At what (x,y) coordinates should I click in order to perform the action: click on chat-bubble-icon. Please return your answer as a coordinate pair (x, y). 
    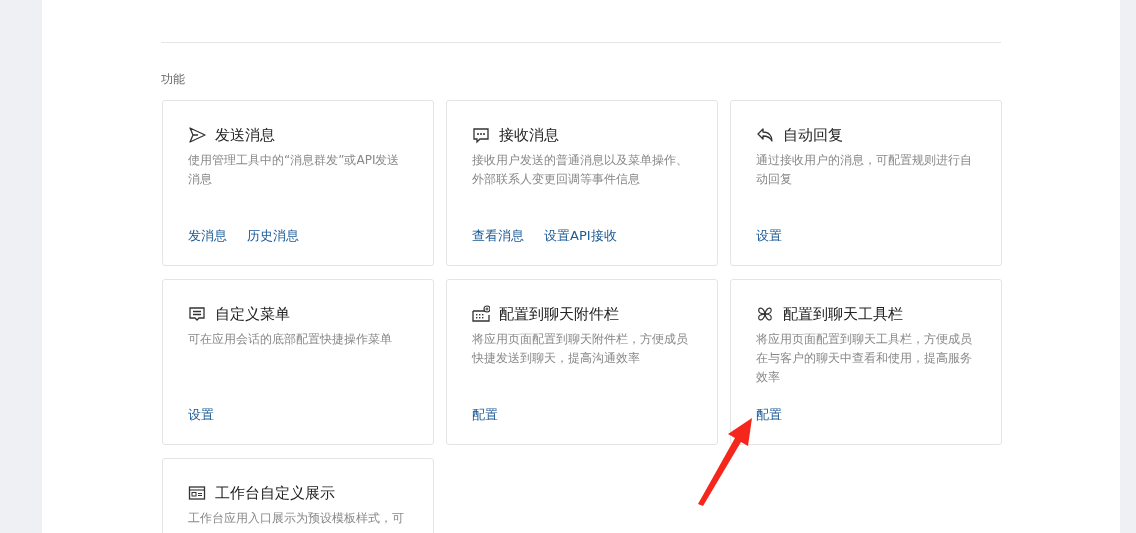
    Looking at the image, I should click on (481, 135).